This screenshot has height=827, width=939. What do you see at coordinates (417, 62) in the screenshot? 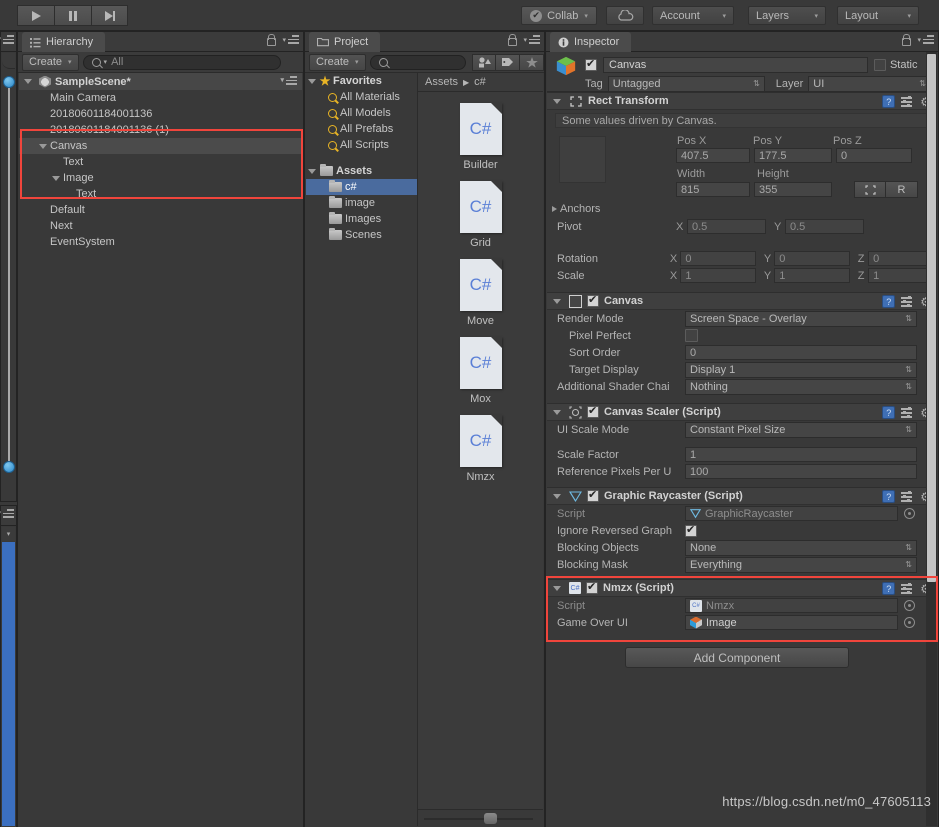
I see `project-search-input` at bounding box center [417, 62].